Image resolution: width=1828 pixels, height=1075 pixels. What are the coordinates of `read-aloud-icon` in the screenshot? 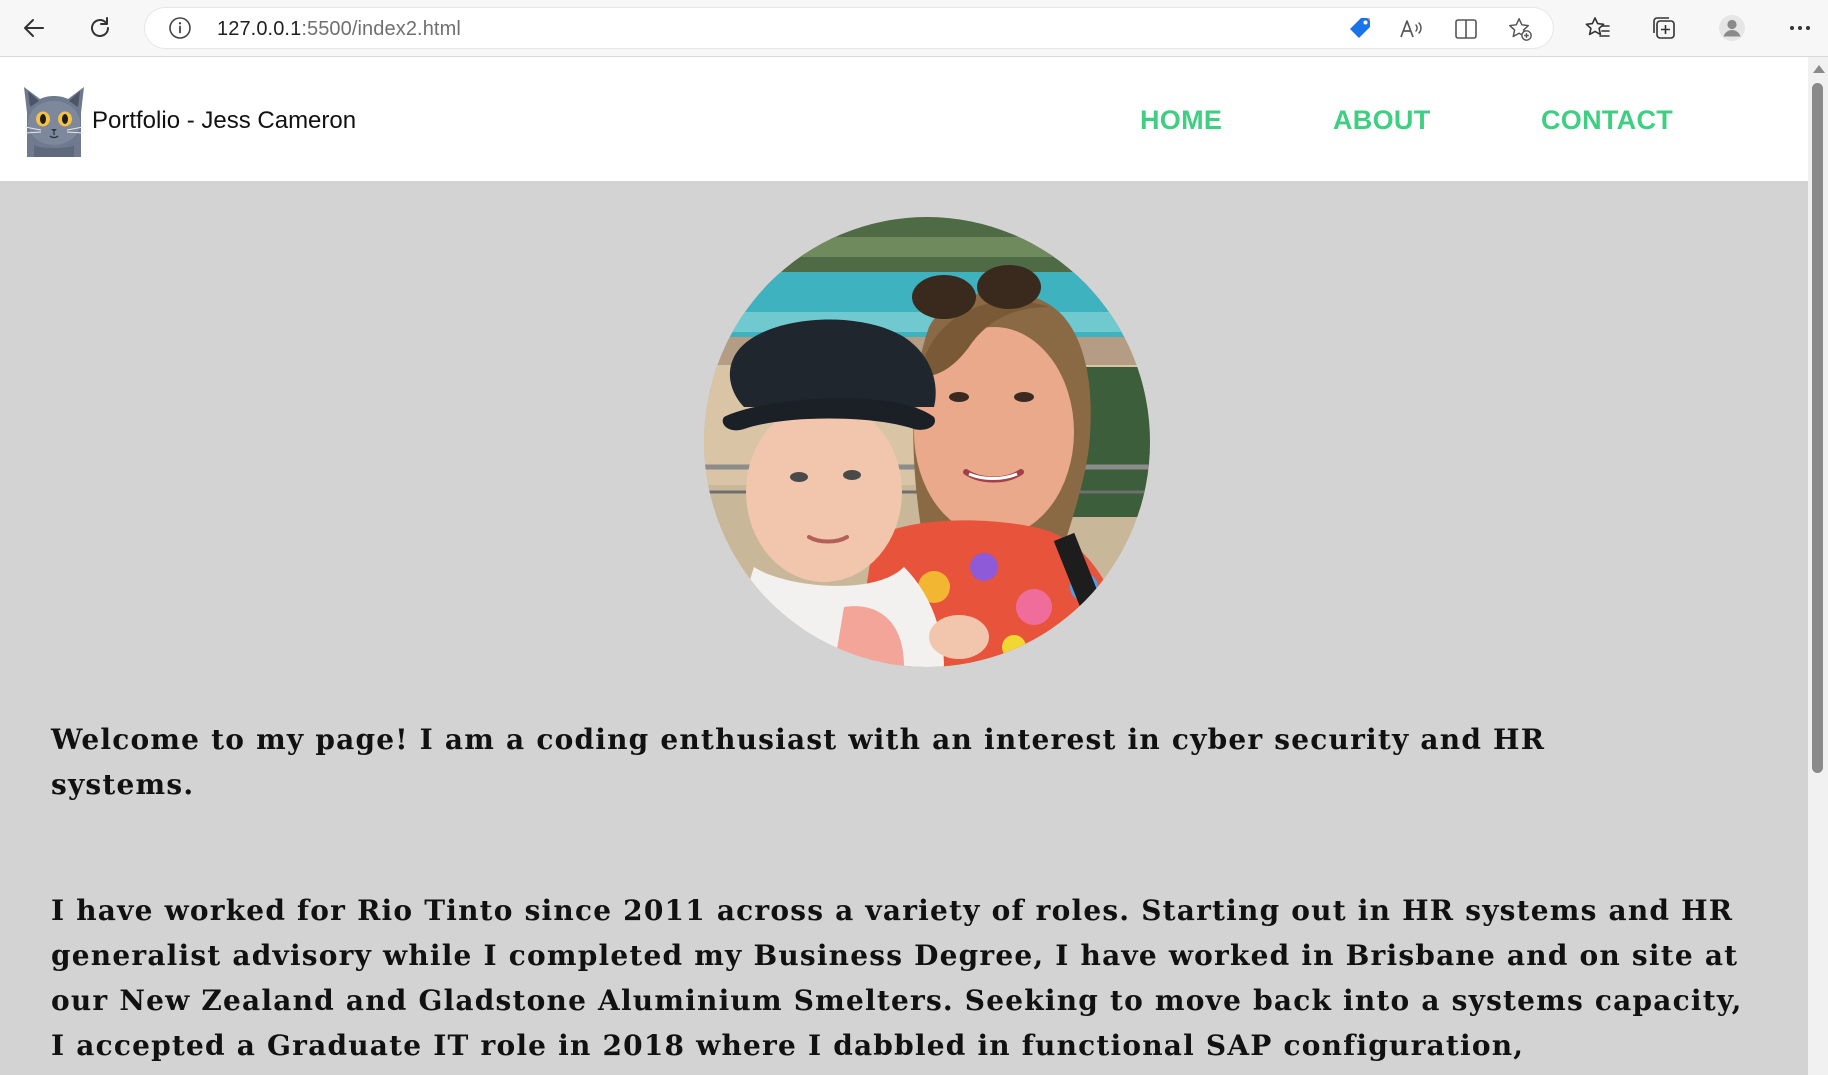 It's located at (1411, 29).